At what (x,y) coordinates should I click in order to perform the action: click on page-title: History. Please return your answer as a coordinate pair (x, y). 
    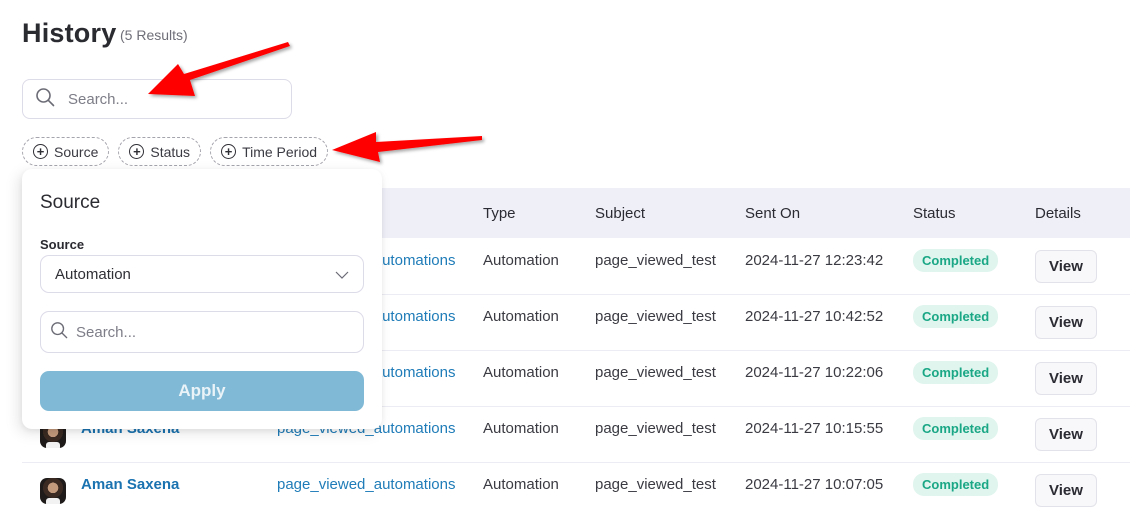
    Looking at the image, I should click on (69, 33).